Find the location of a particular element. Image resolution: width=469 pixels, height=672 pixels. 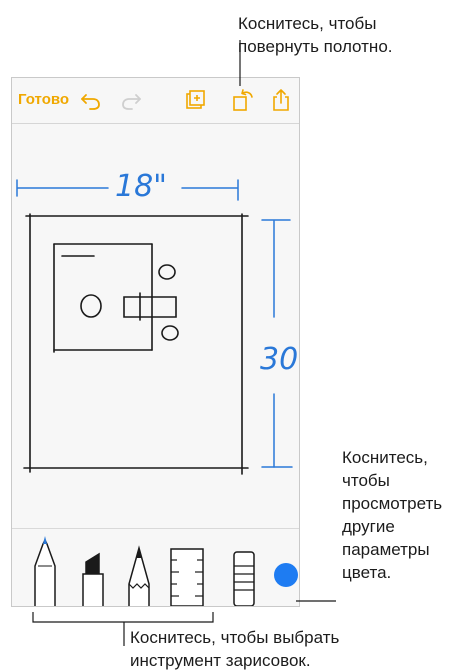

undo-icon is located at coordinates (91, 100).